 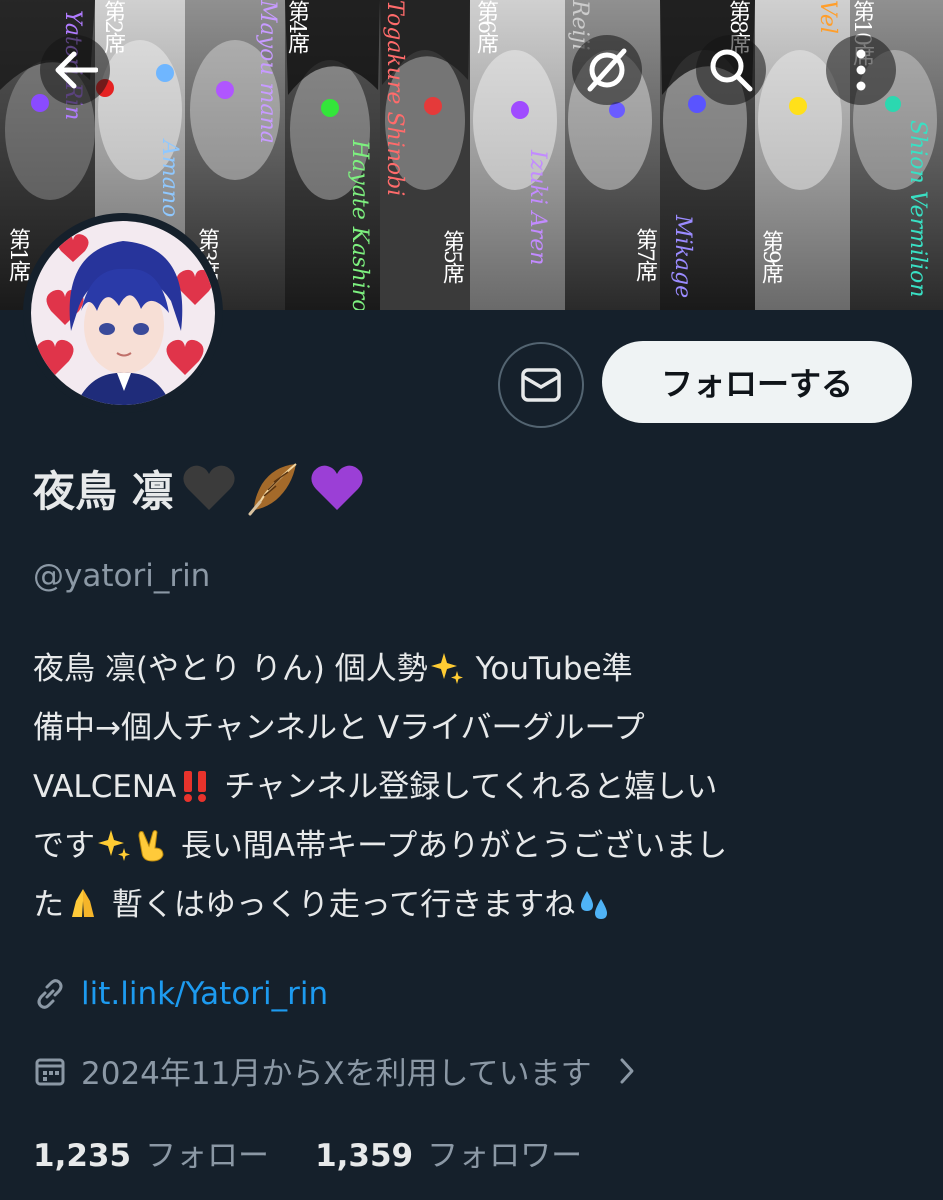 I want to click on avatar-image, so click(x=123, y=313).